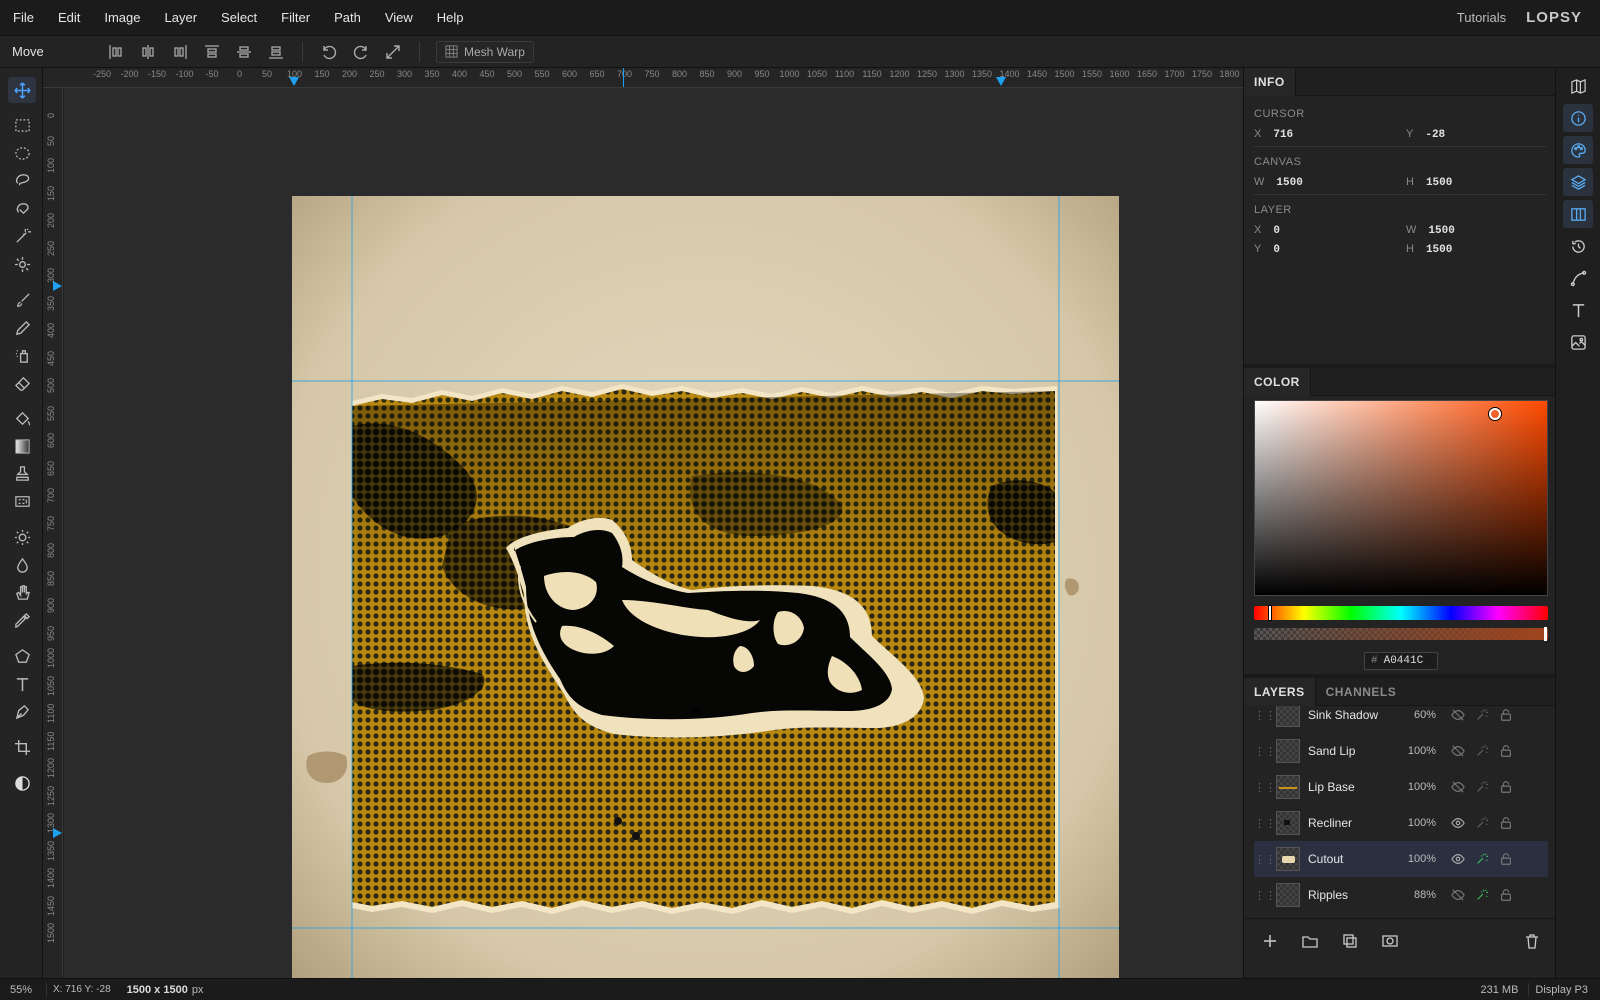 This screenshot has width=1600, height=1000. What do you see at coordinates (329, 52) in the screenshot?
I see `rotate-ccw-button` at bounding box center [329, 52].